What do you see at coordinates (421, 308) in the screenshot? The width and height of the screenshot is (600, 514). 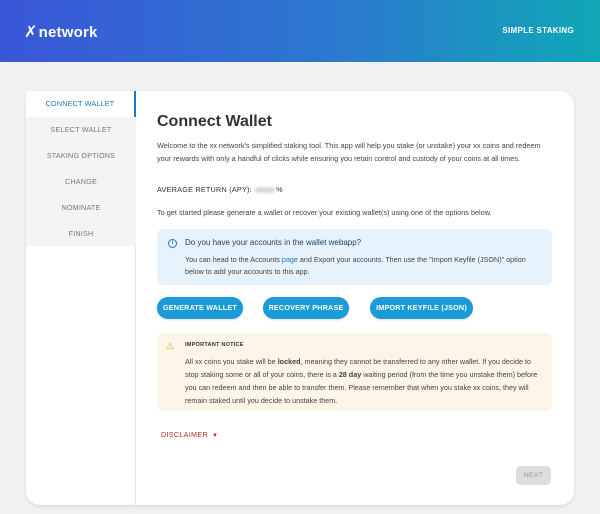 I see `import-keyfile-button: IMPORT KEYFILE (JSON)` at bounding box center [421, 308].